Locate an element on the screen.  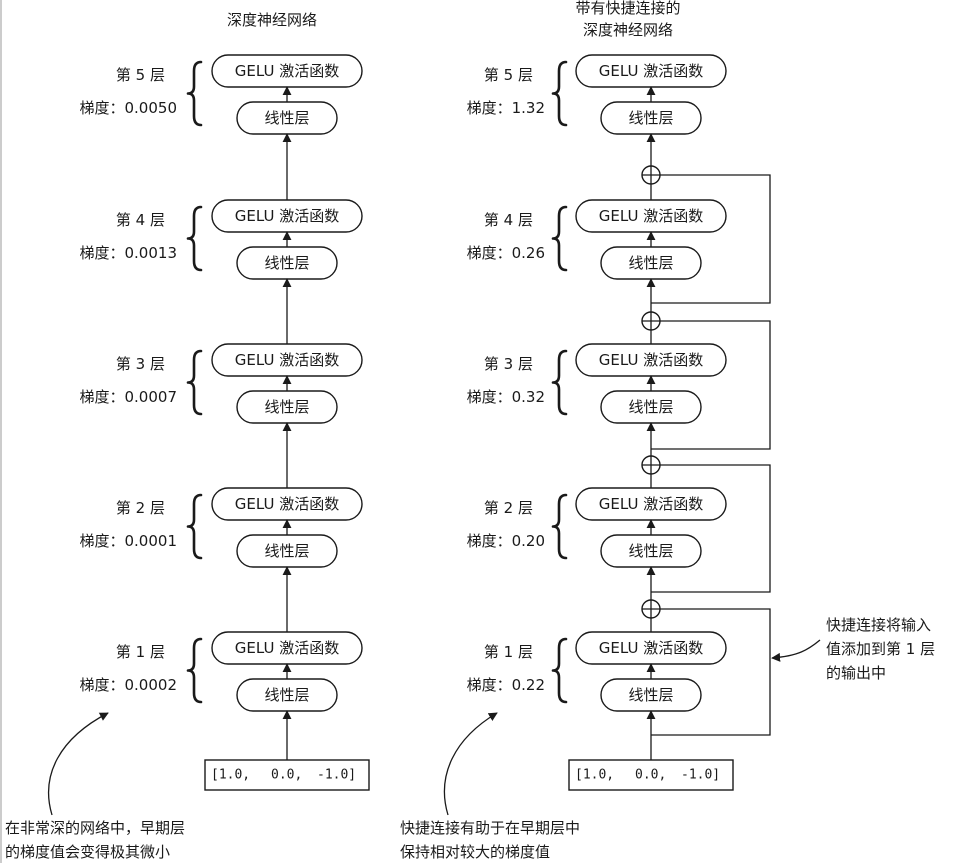
right-title-line-2: 深度神经网络 is located at coordinates (628, 30).